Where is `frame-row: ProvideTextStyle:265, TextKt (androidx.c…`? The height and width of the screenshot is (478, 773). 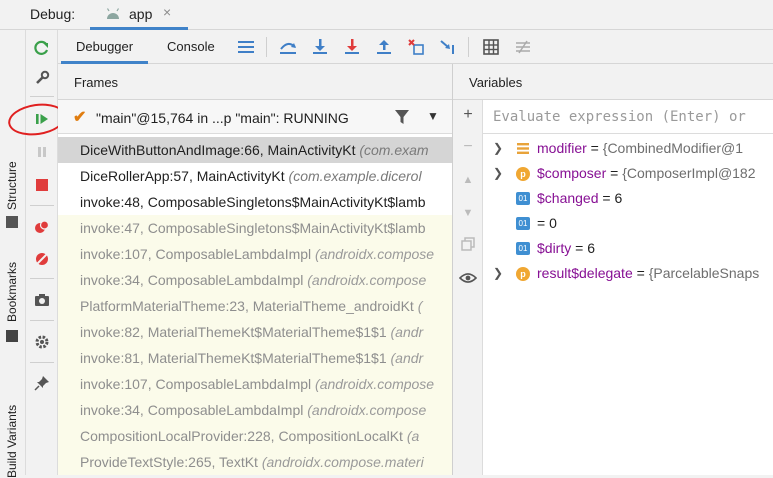
frame-row: ProvideTextStyle:265, TextKt (androidx.c… is located at coordinates (255, 462).